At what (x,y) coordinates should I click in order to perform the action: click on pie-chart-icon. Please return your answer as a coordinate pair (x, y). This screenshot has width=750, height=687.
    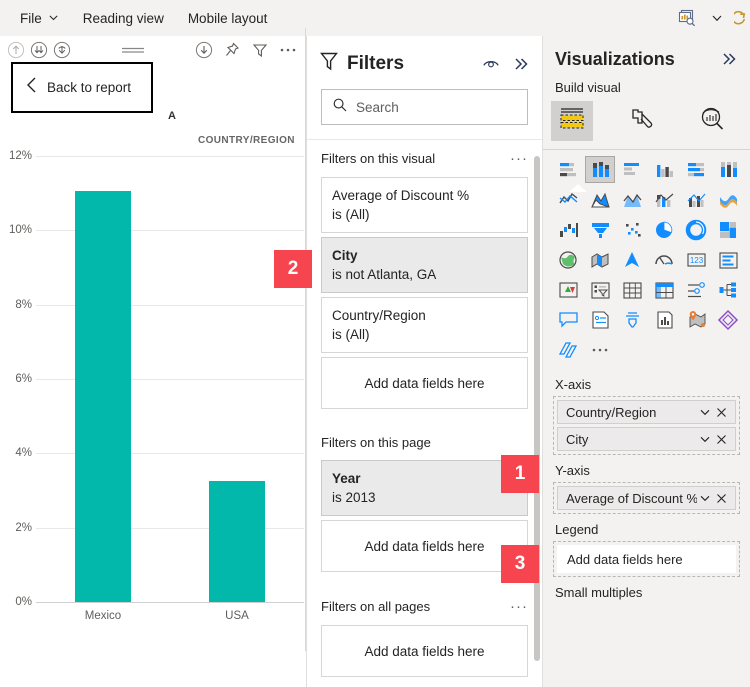
    Looking at the image, I should click on (664, 229).